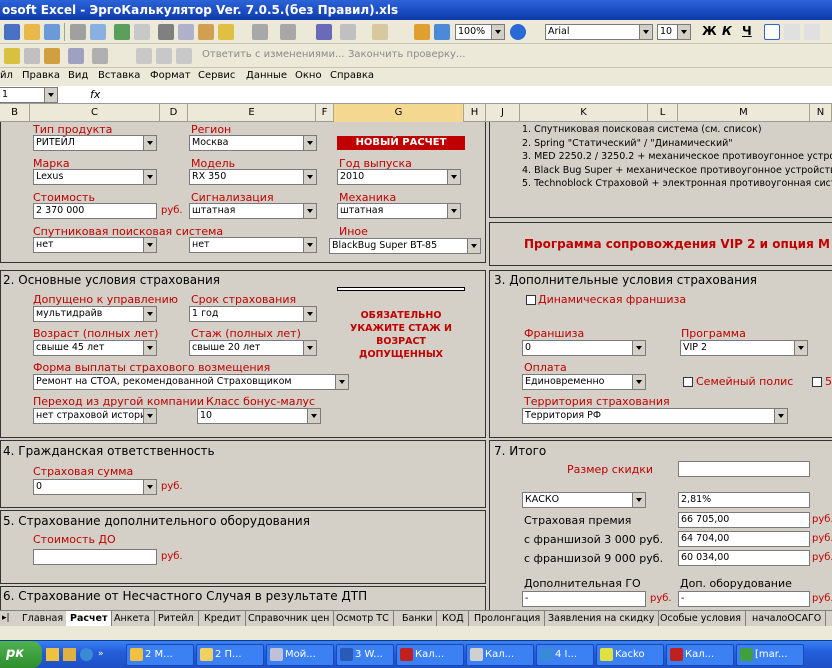  I want to click on tab-inspection: Осмотр ТС, so click(363, 619).